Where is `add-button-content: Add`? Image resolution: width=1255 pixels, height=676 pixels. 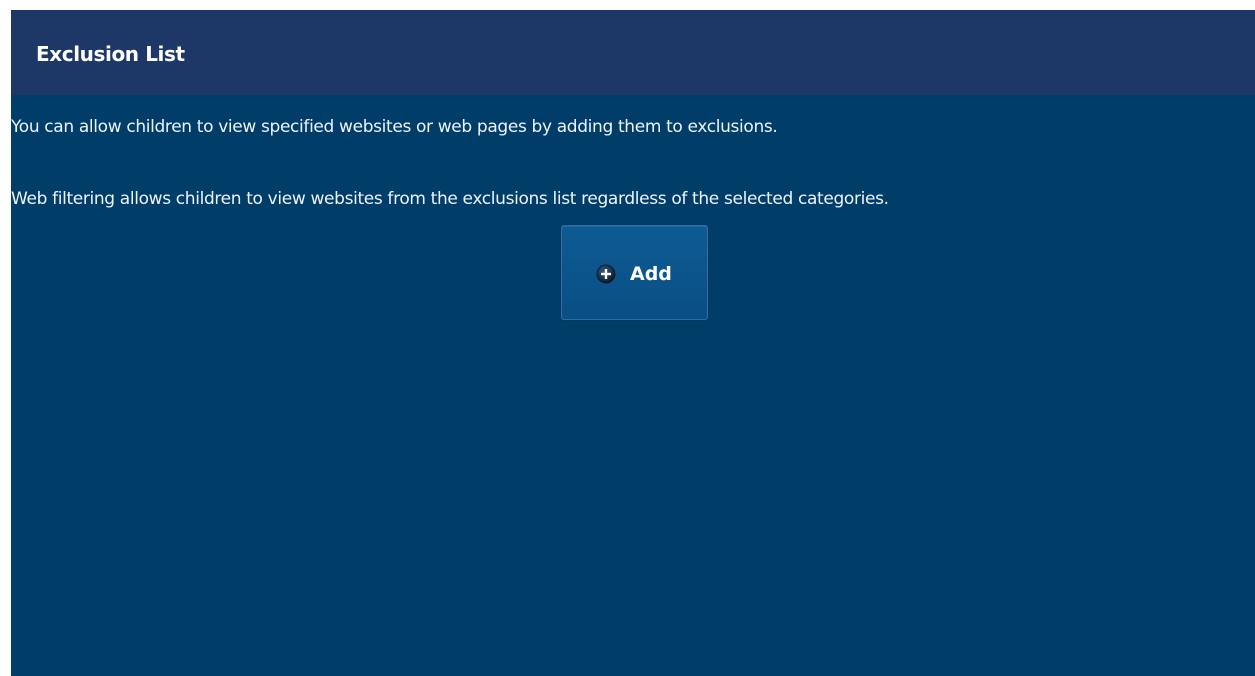
add-button-content: Add is located at coordinates (634, 274).